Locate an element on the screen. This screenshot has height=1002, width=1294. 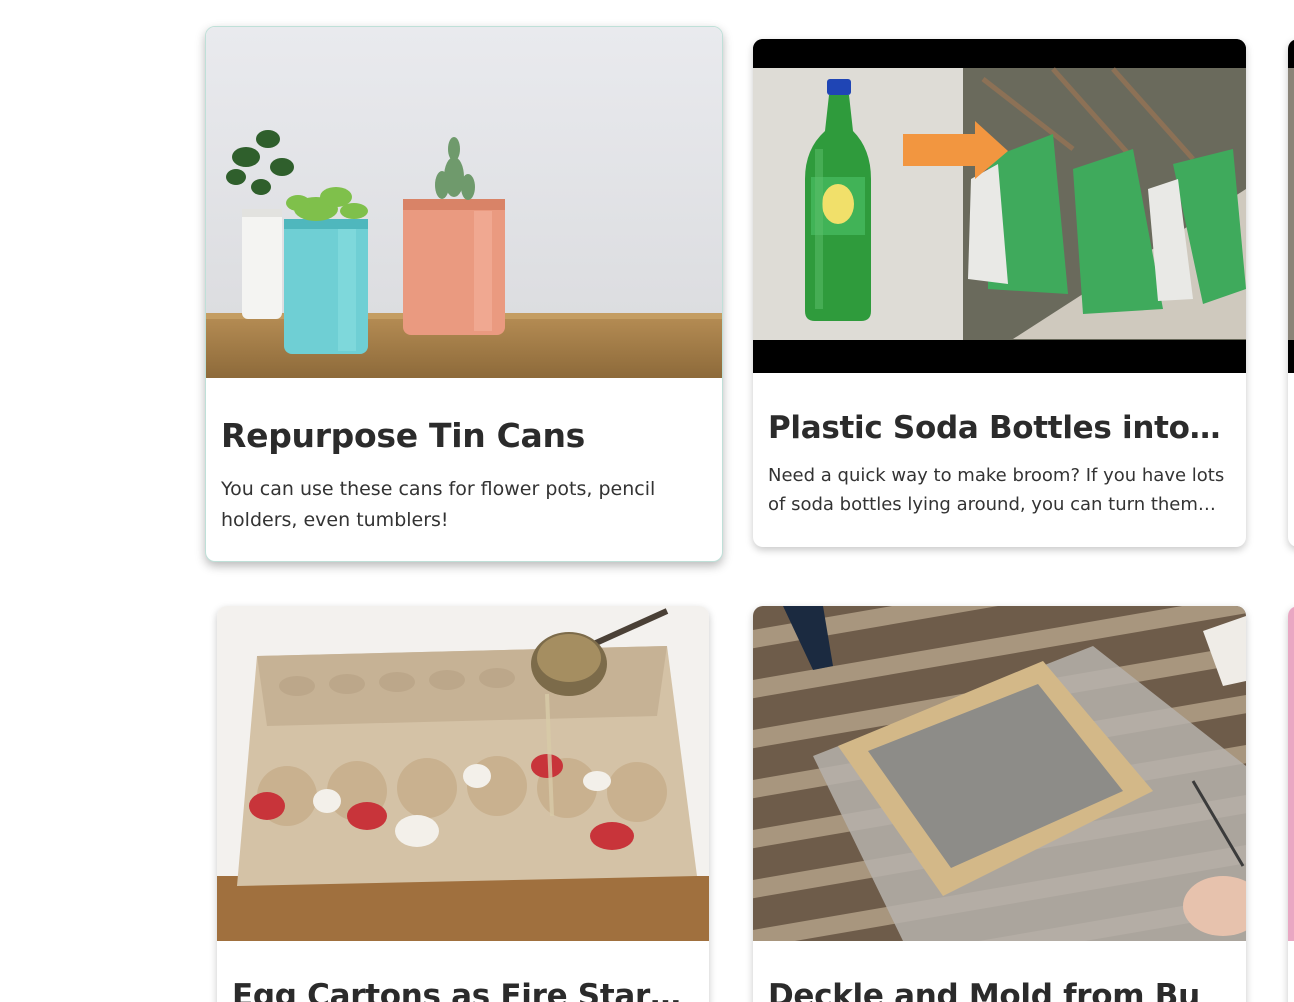
deckle-mold-photo is located at coordinates (999, 773).